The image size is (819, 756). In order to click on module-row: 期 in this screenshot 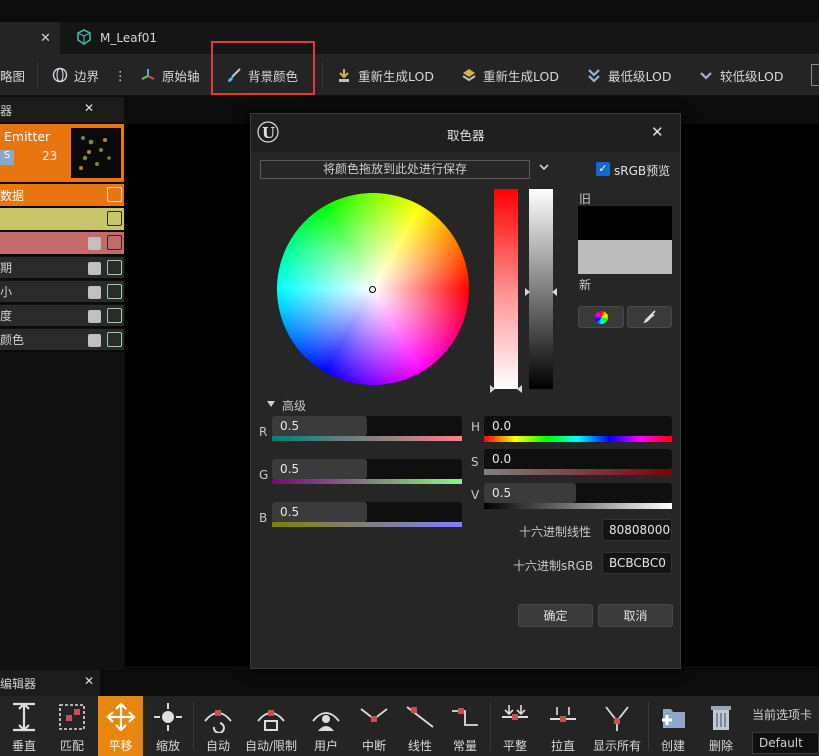, I will do `click(62, 267)`.